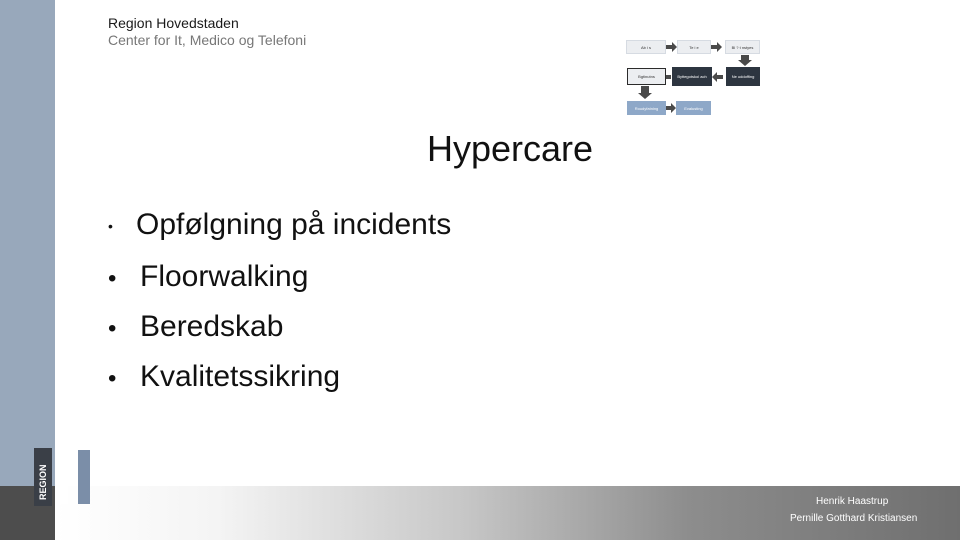  Describe the element at coordinates (854, 518) in the screenshot. I see `footer-author-2: Pernille Gotthard Kristiansen` at that location.